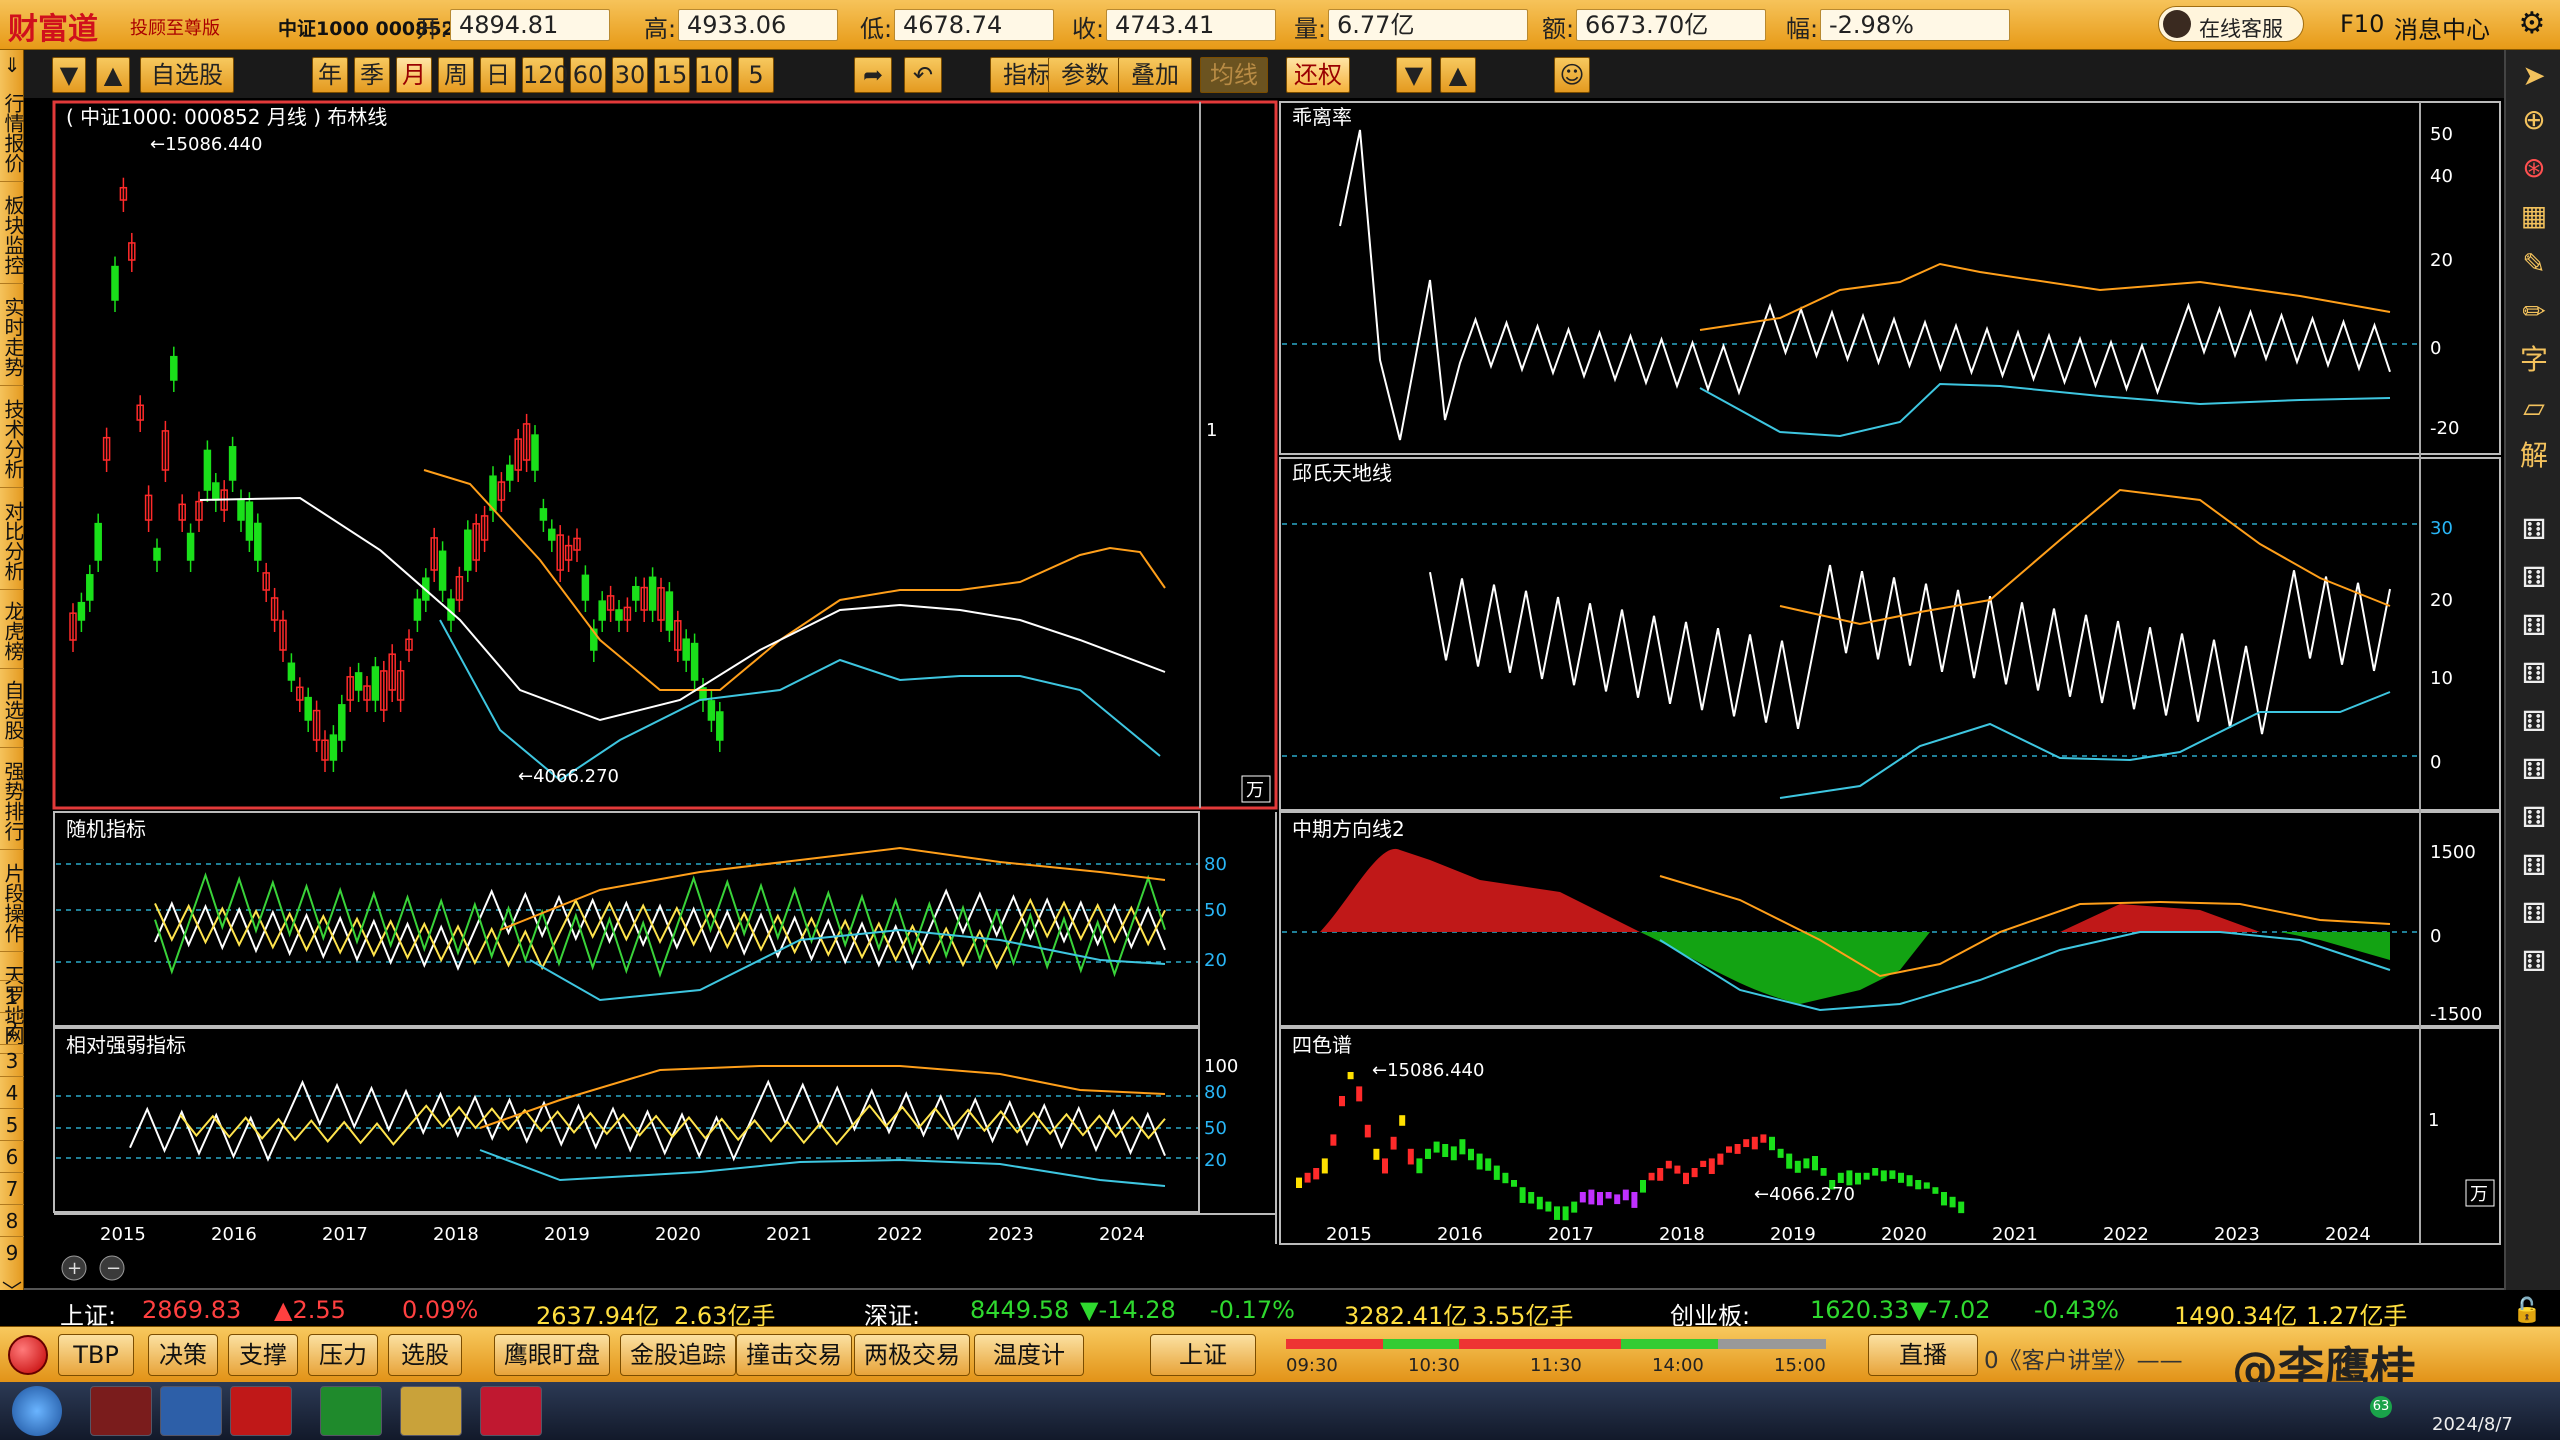 This screenshot has width=2560, height=1440. I want to click on taskbar-app-browser-icon, so click(351, 1411).